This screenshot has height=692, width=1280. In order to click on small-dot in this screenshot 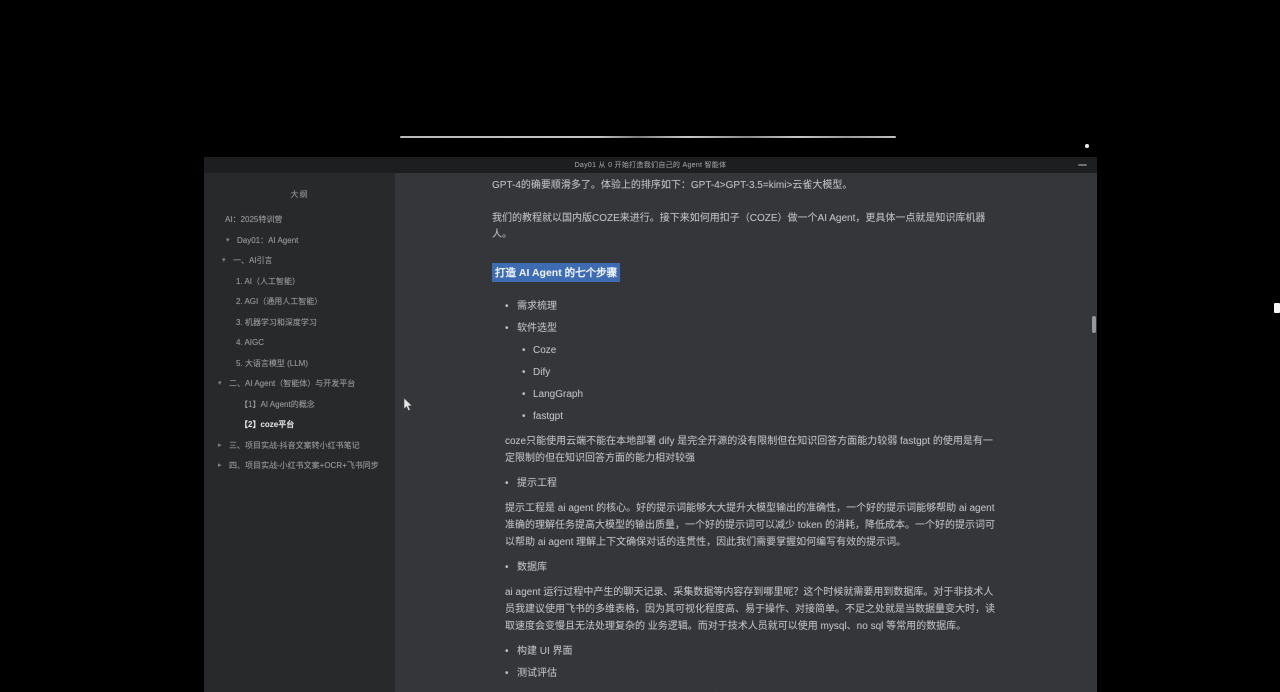, I will do `click(1087, 146)`.